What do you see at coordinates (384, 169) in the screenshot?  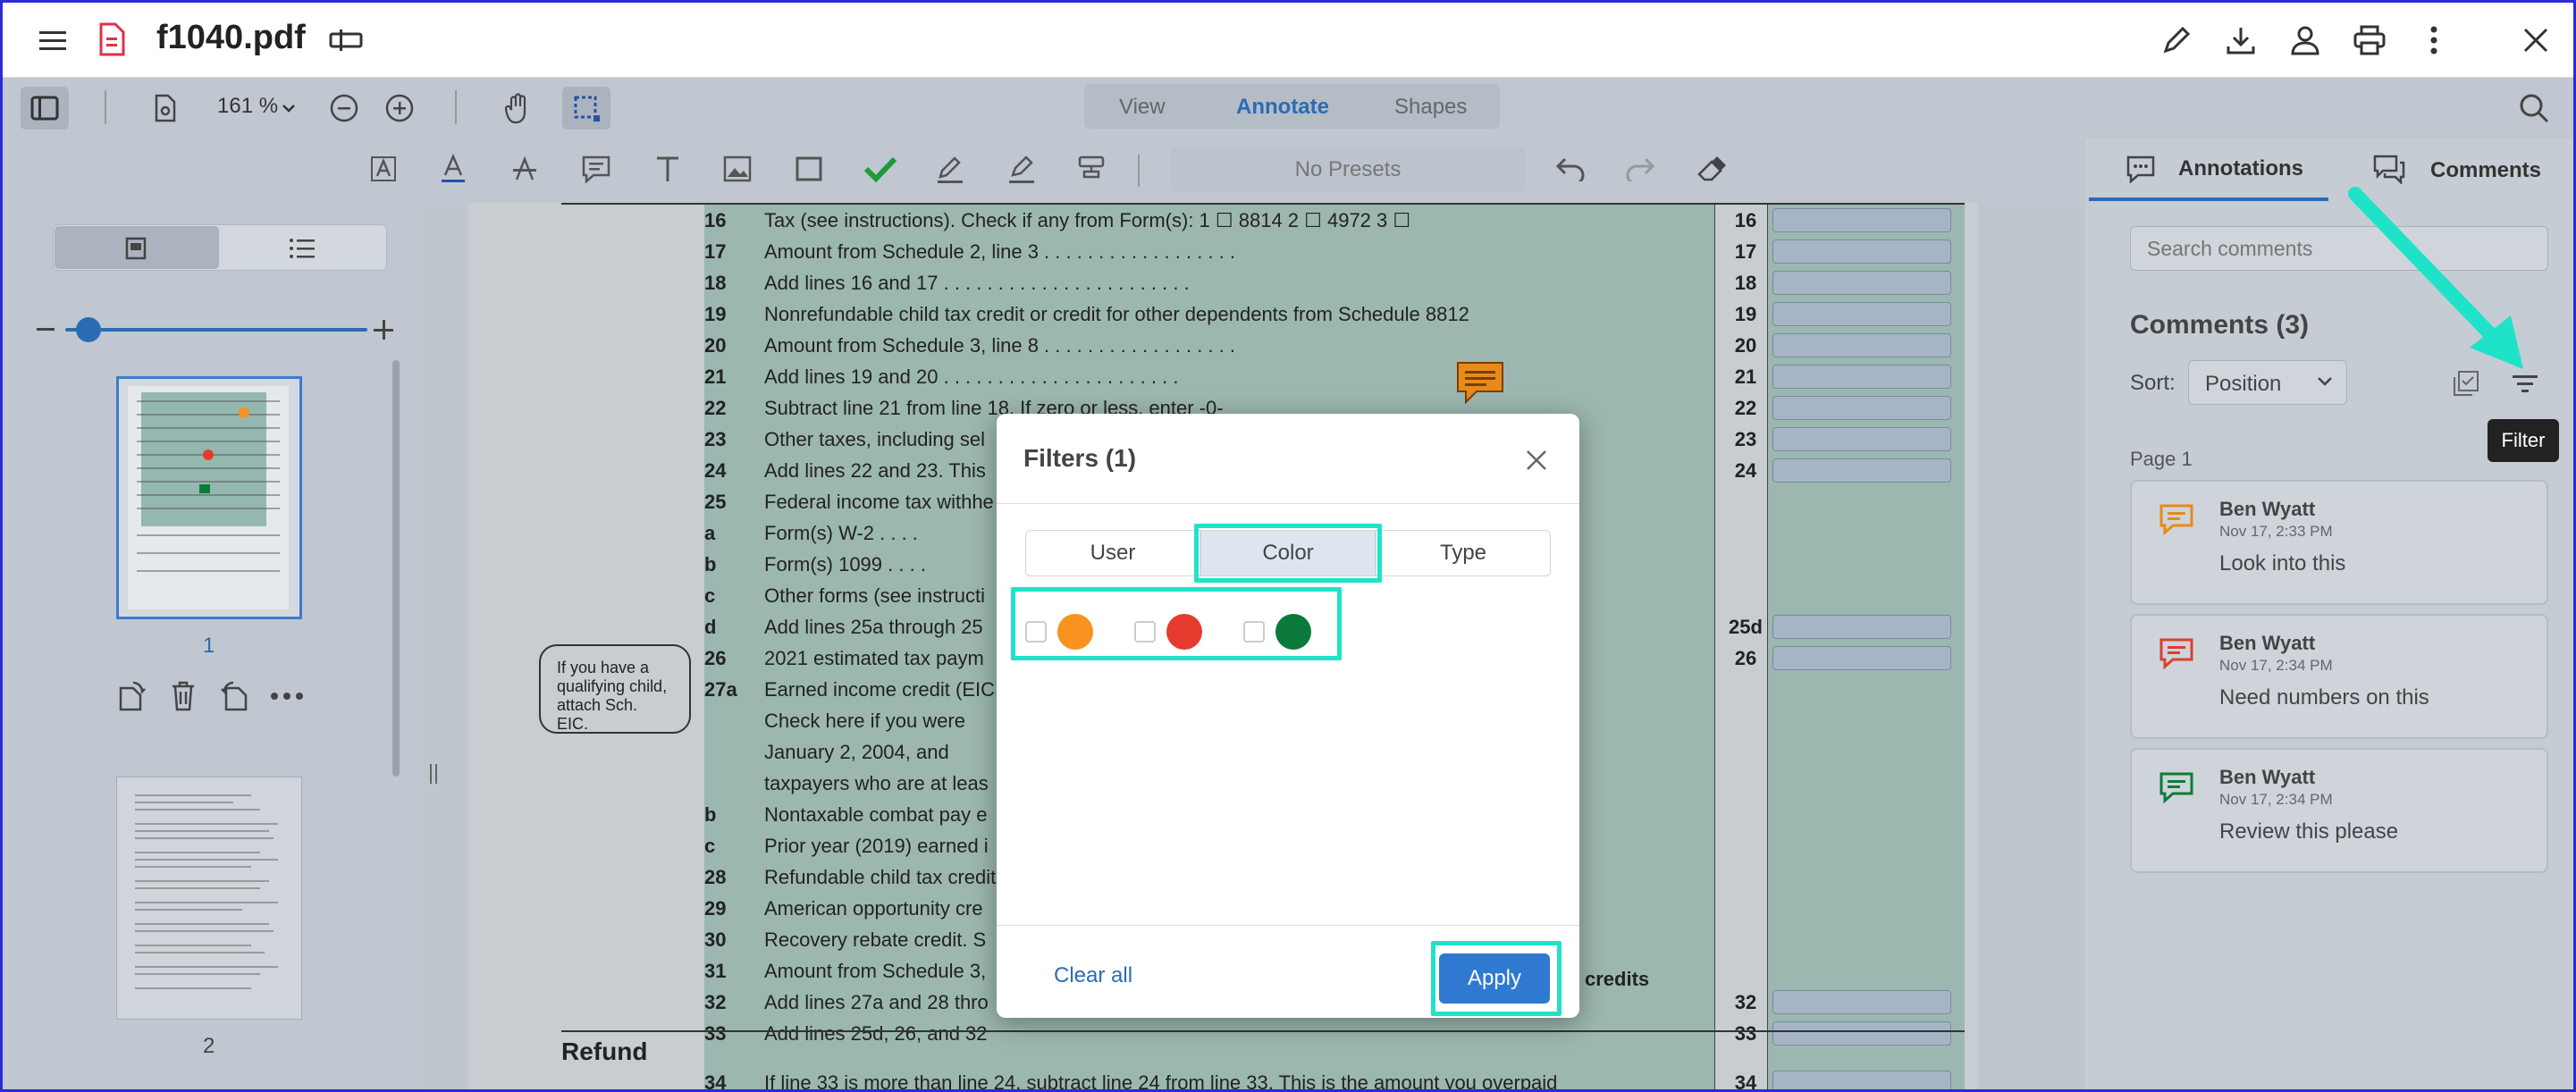 I see `text-style-icon` at bounding box center [384, 169].